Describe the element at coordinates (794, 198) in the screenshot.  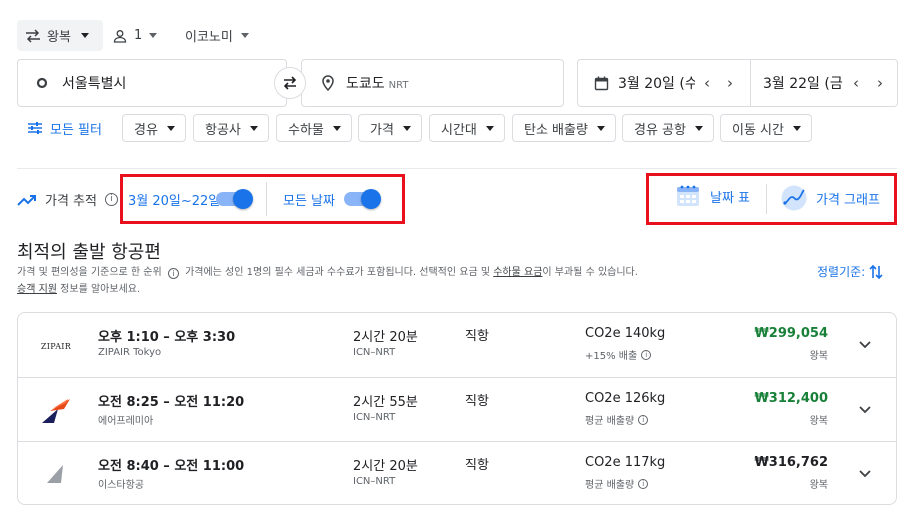
I see `price-graph-icon` at that location.